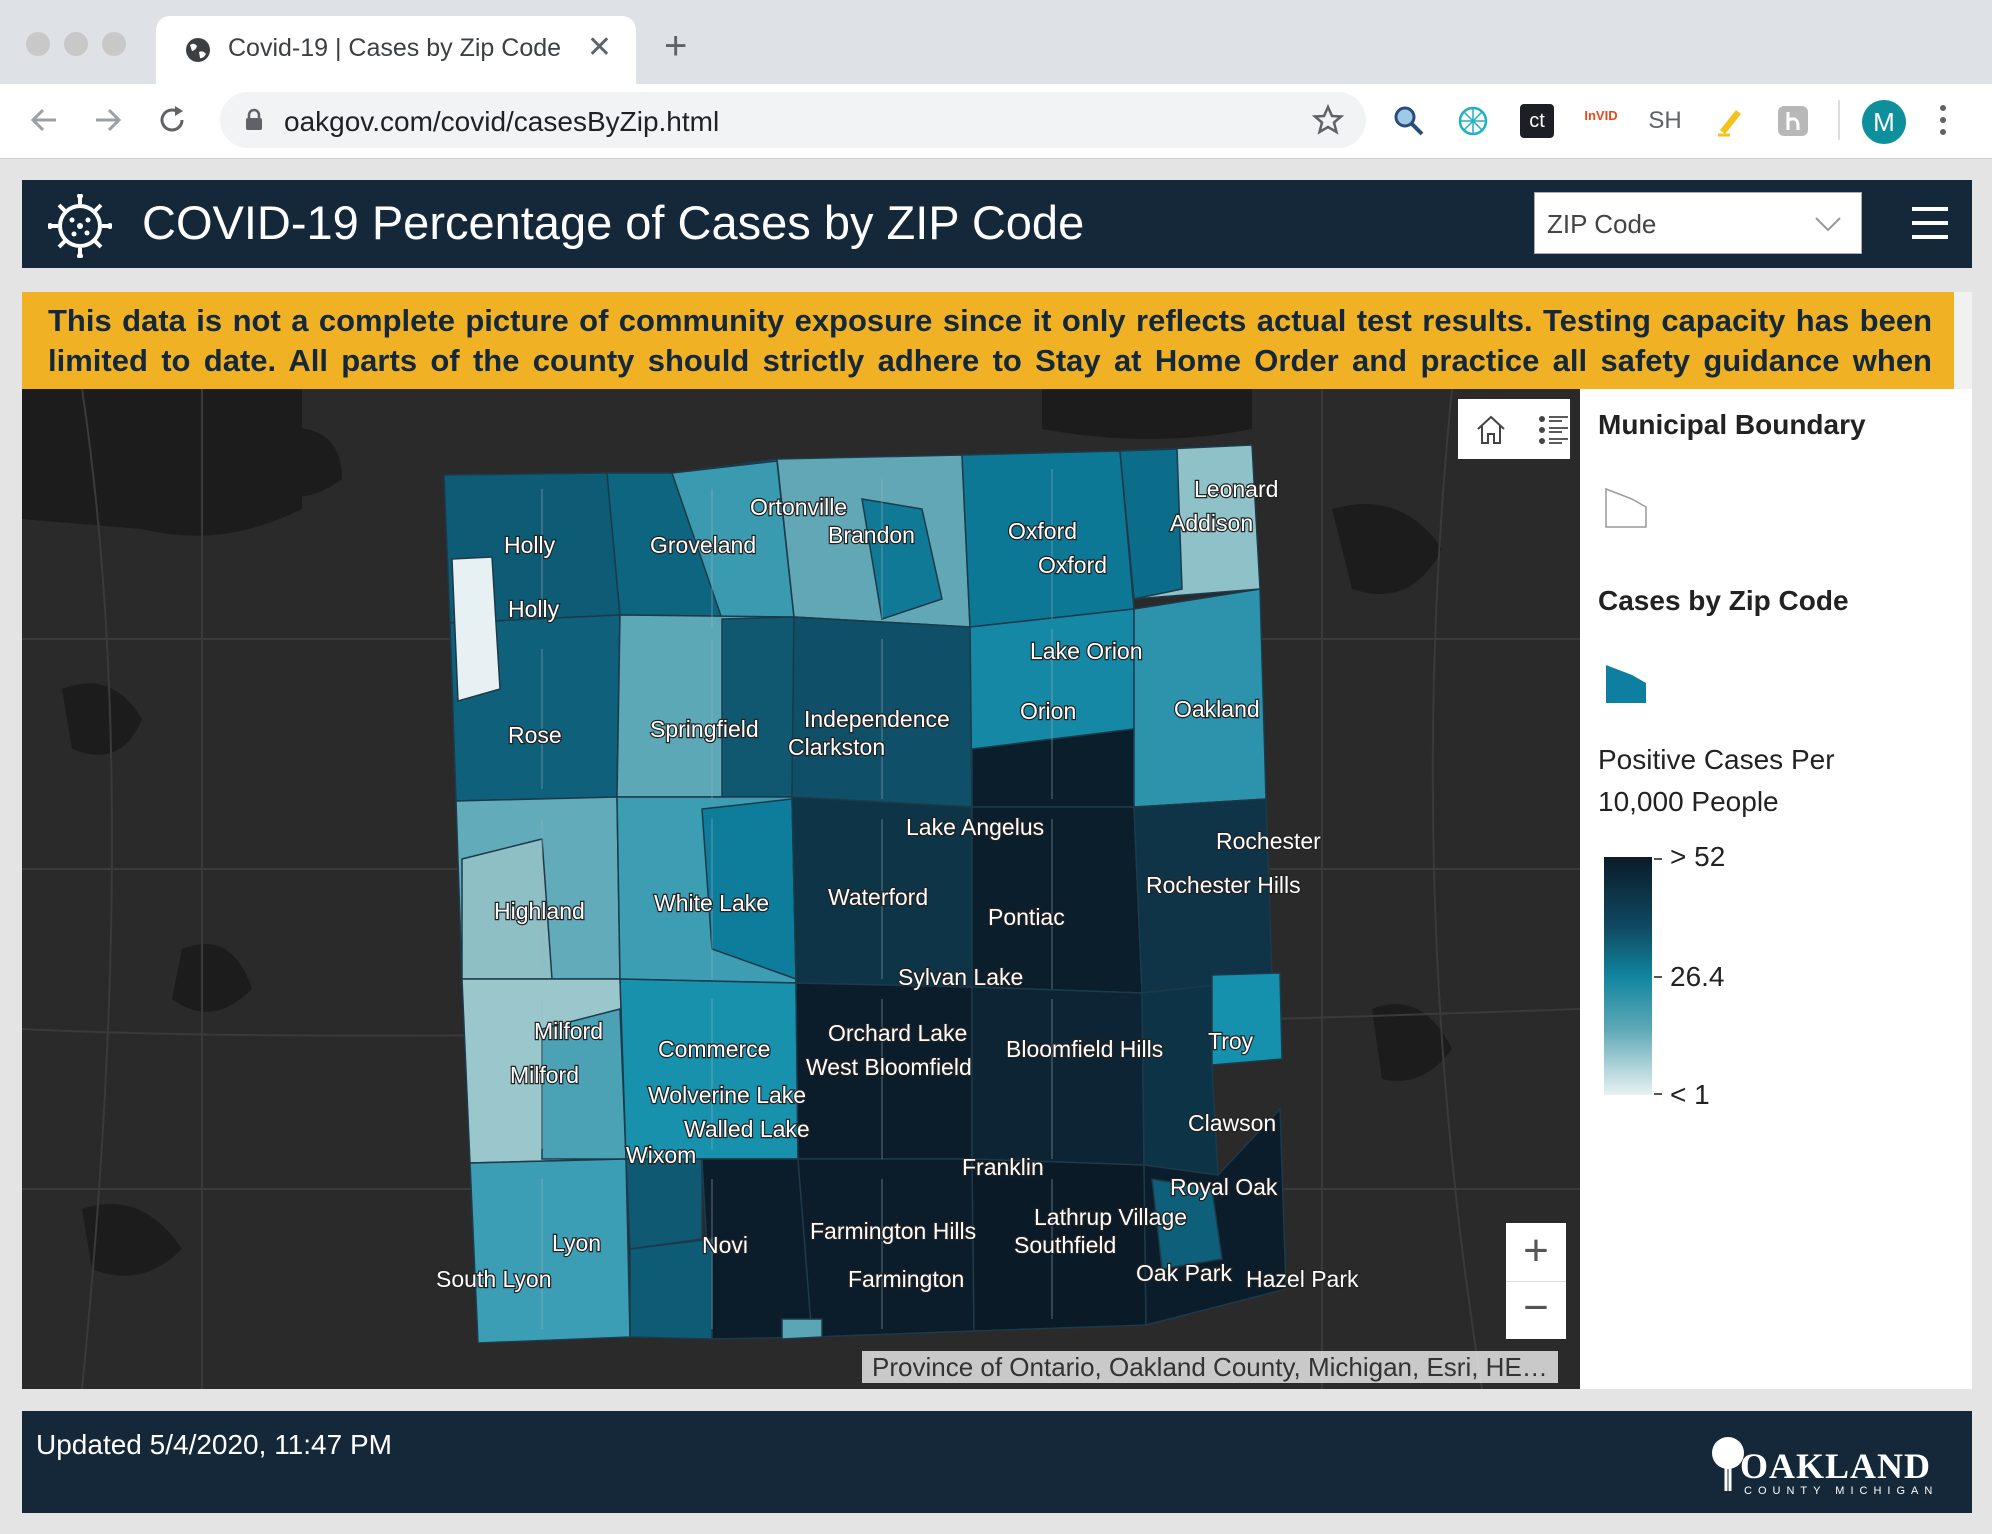  Describe the element at coordinates (1328, 120) in the screenshot. I see `bookmark-star-icon` at that location.